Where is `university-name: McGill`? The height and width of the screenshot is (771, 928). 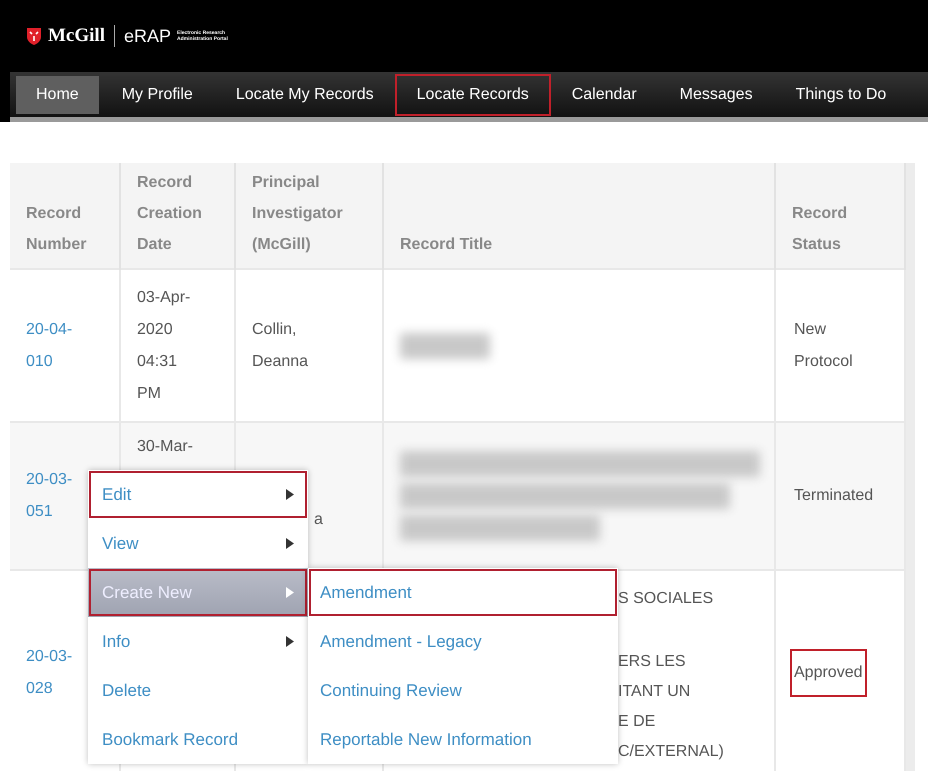
university-name: McGill is located at coordinates (76, 36).